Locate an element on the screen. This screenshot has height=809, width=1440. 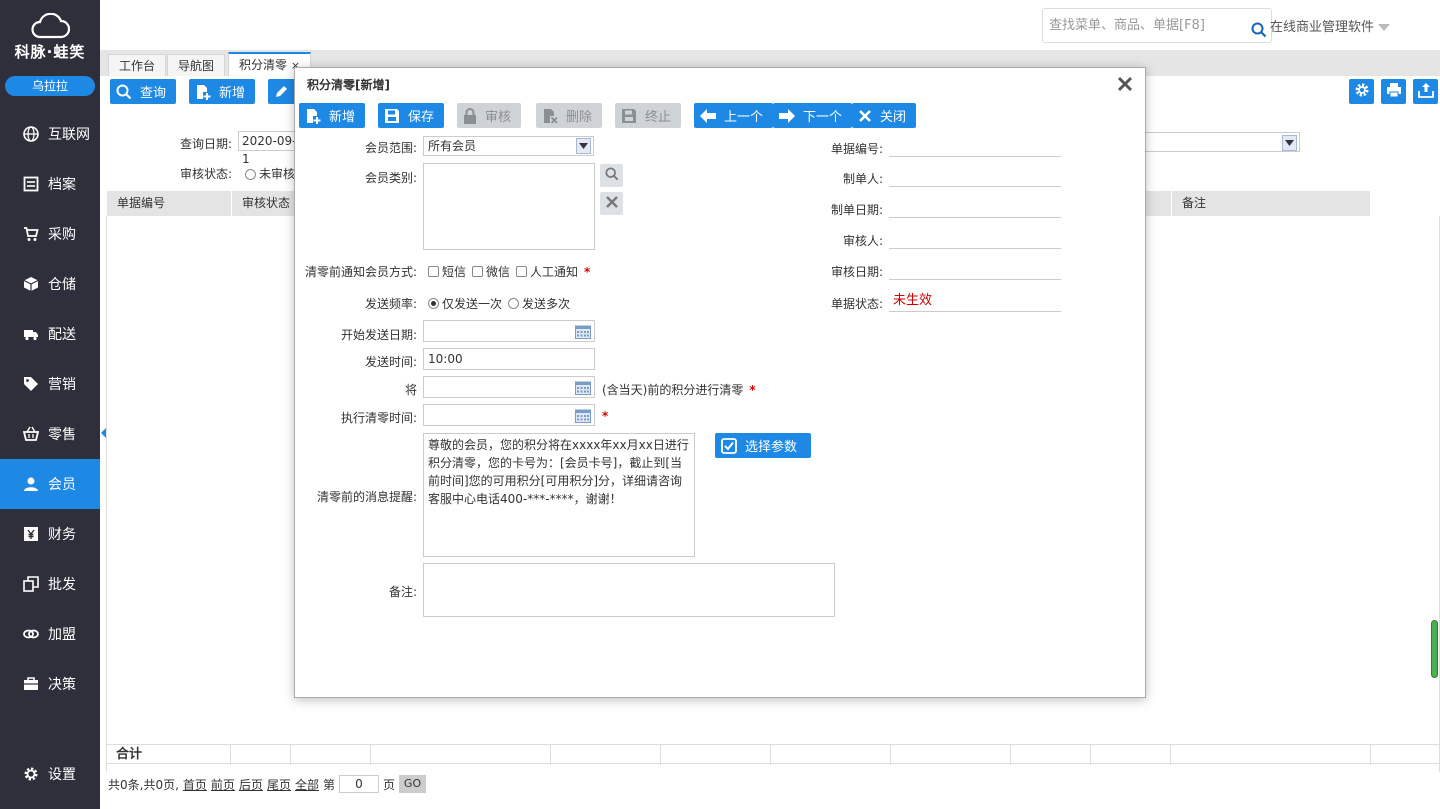
sidebar-item-internet: 互联网 is located at coordinates (50, 134).